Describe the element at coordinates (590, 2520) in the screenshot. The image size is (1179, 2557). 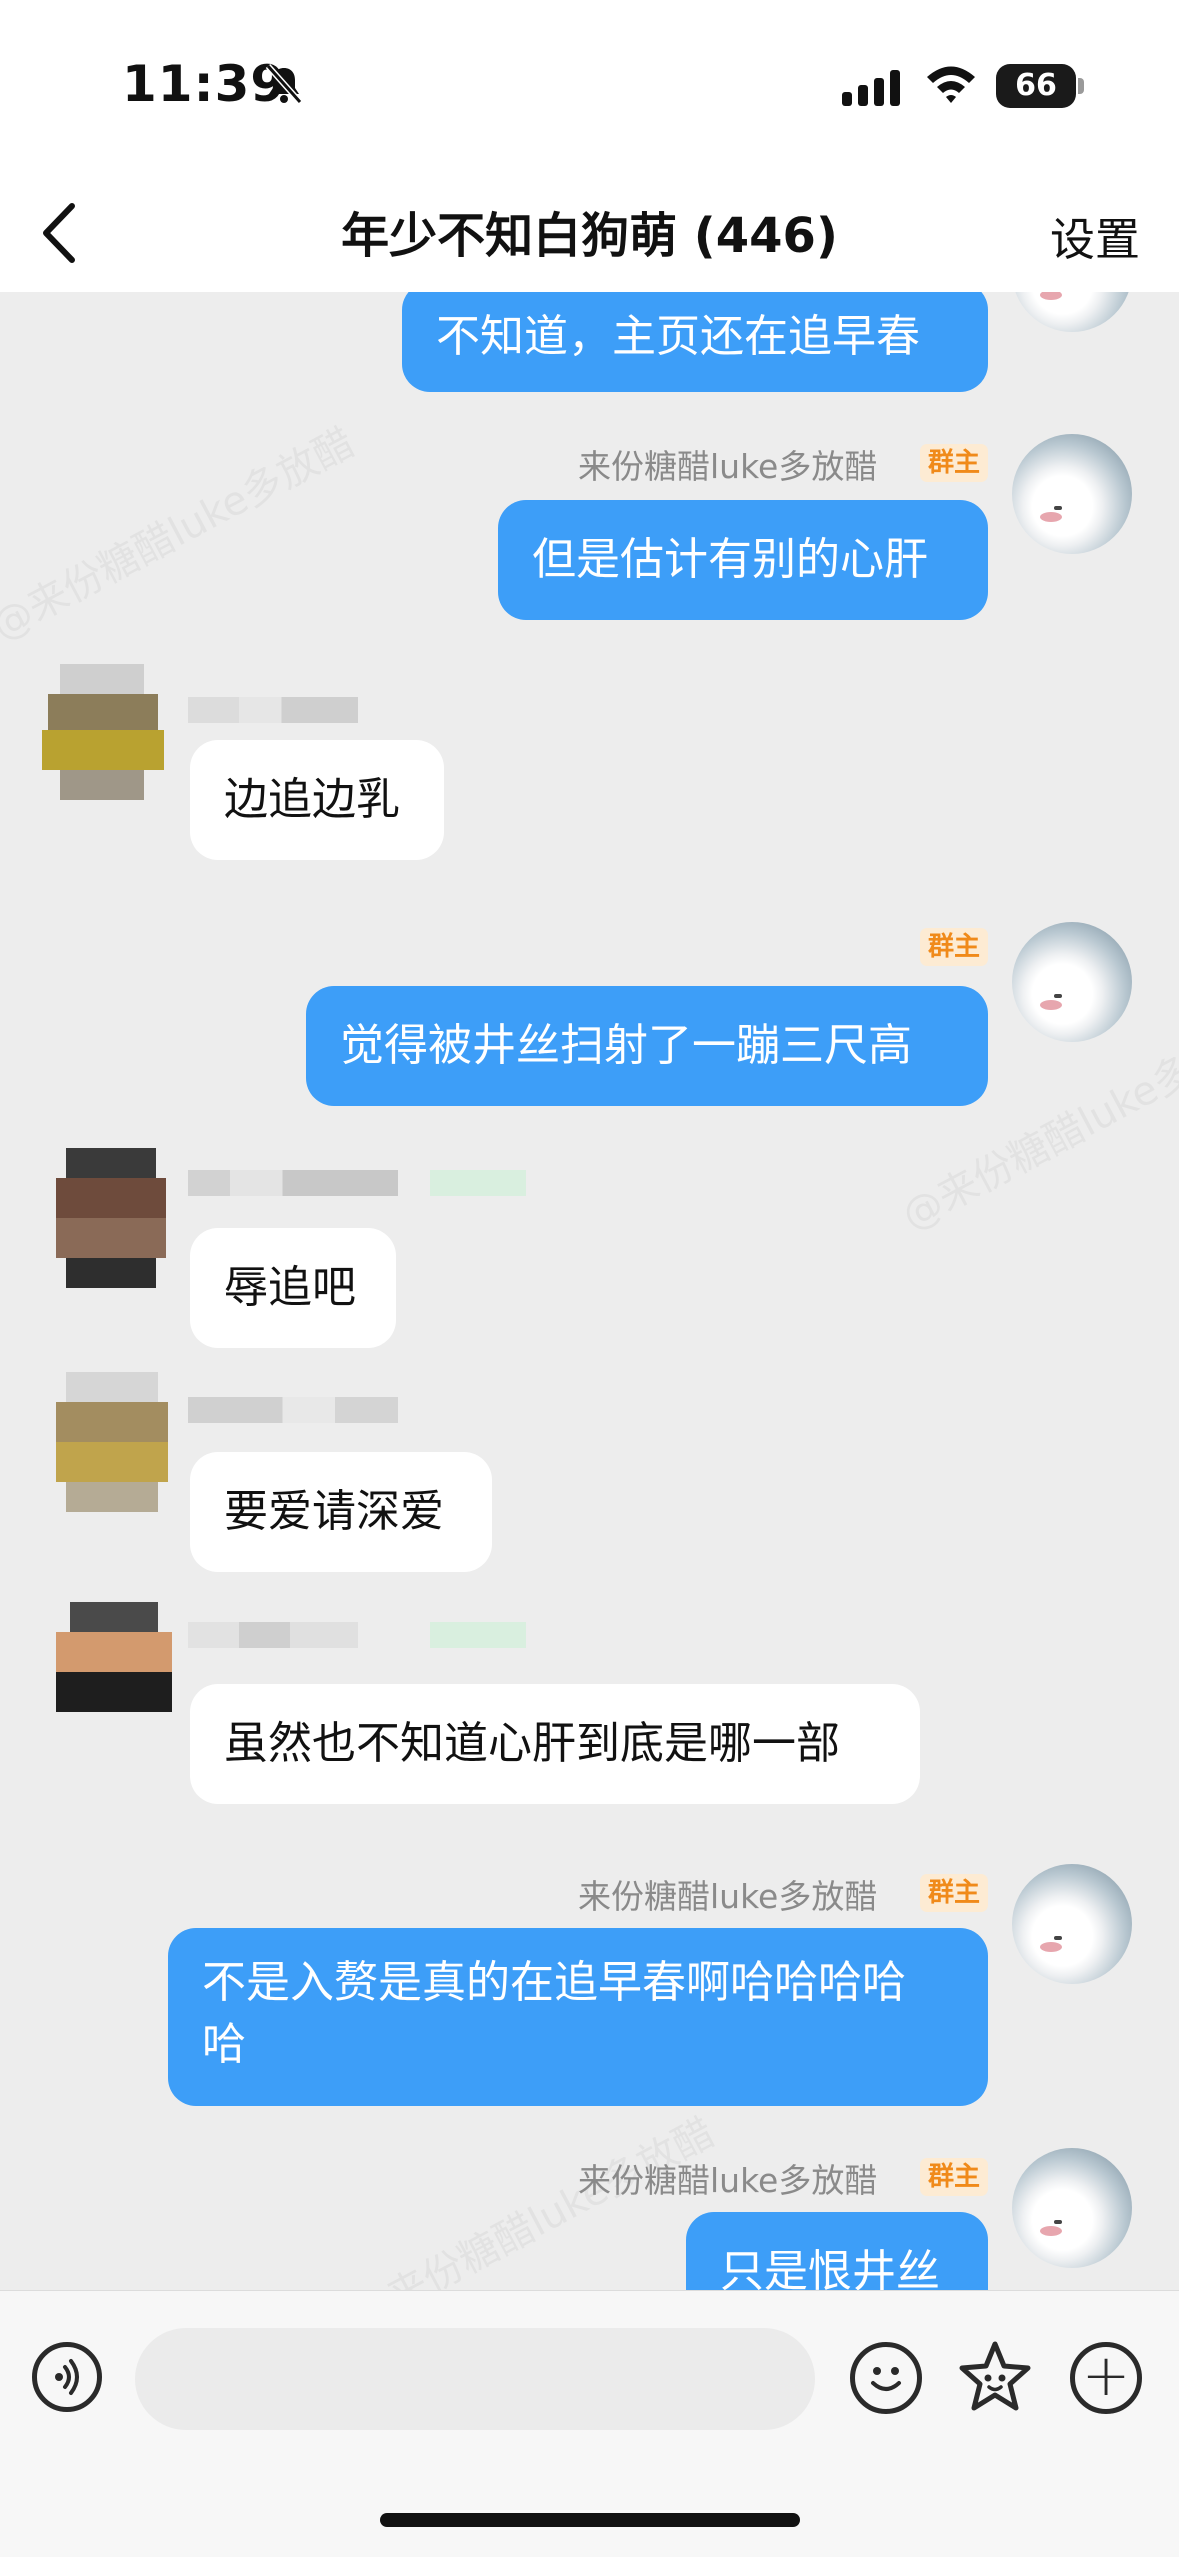
I see `home-indicator` at that location.